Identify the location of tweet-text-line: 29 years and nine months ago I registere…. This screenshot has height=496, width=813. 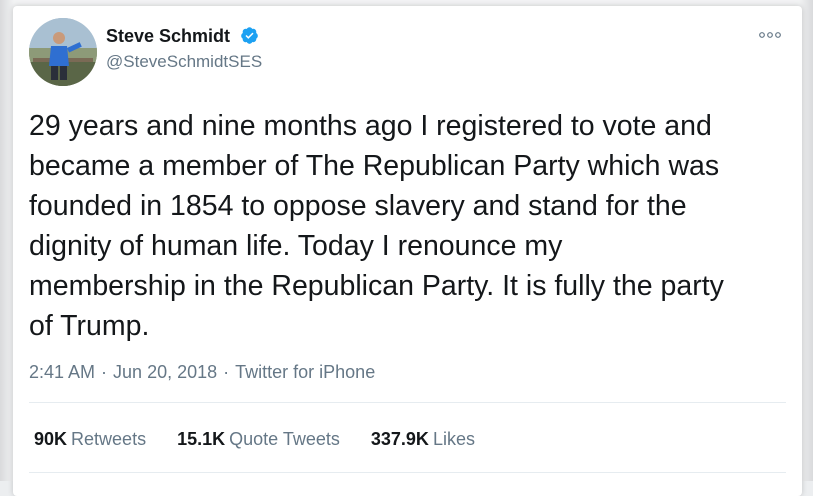
(370, 126).